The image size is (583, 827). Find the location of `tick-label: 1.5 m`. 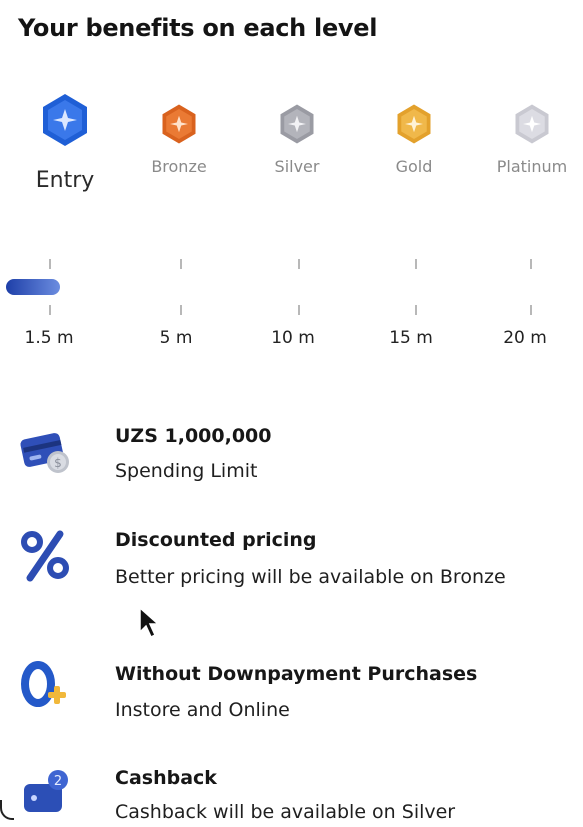

tick-label: 1.5 m is located at coordinates (49, 338).